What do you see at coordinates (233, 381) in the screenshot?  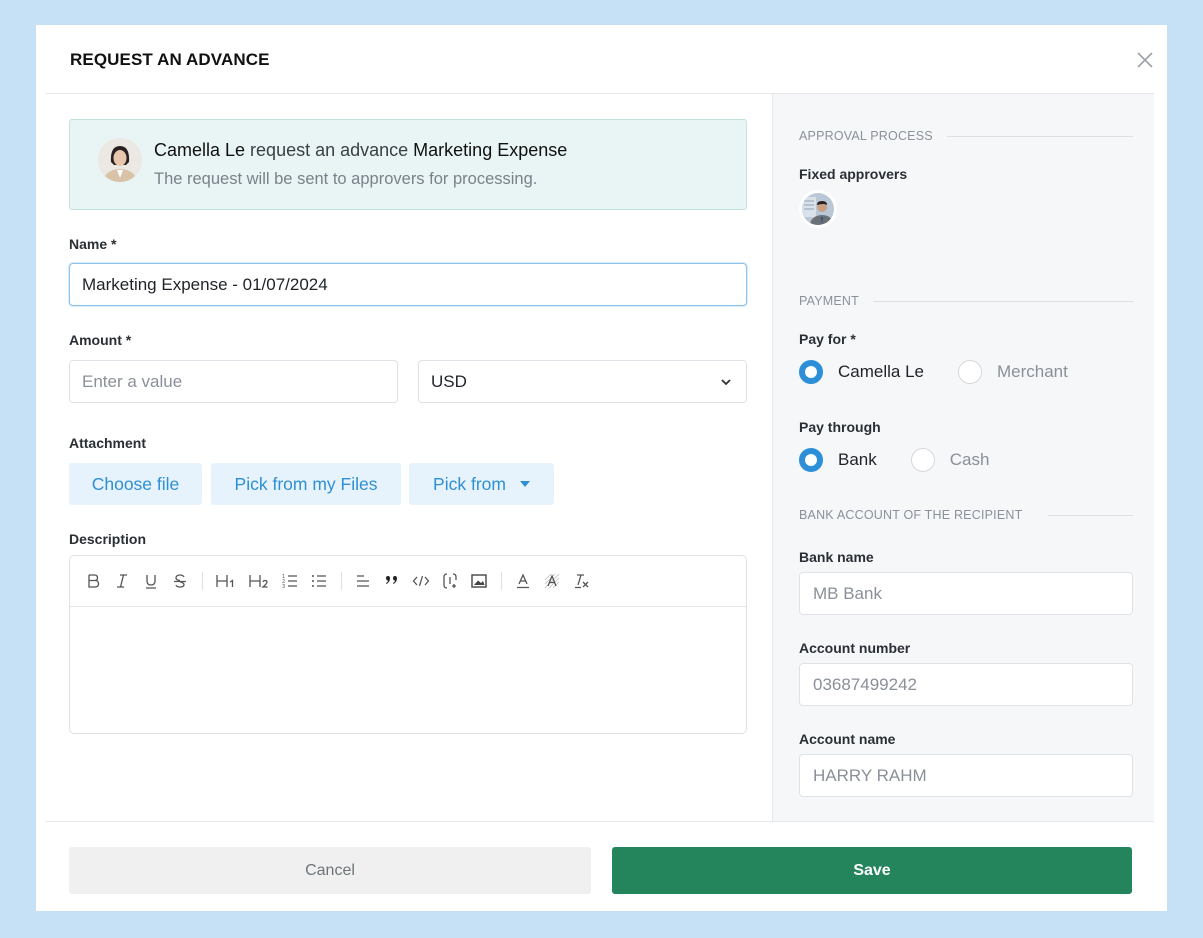 I see `amount-input: Enter a value` at bounding box center [233, 381].